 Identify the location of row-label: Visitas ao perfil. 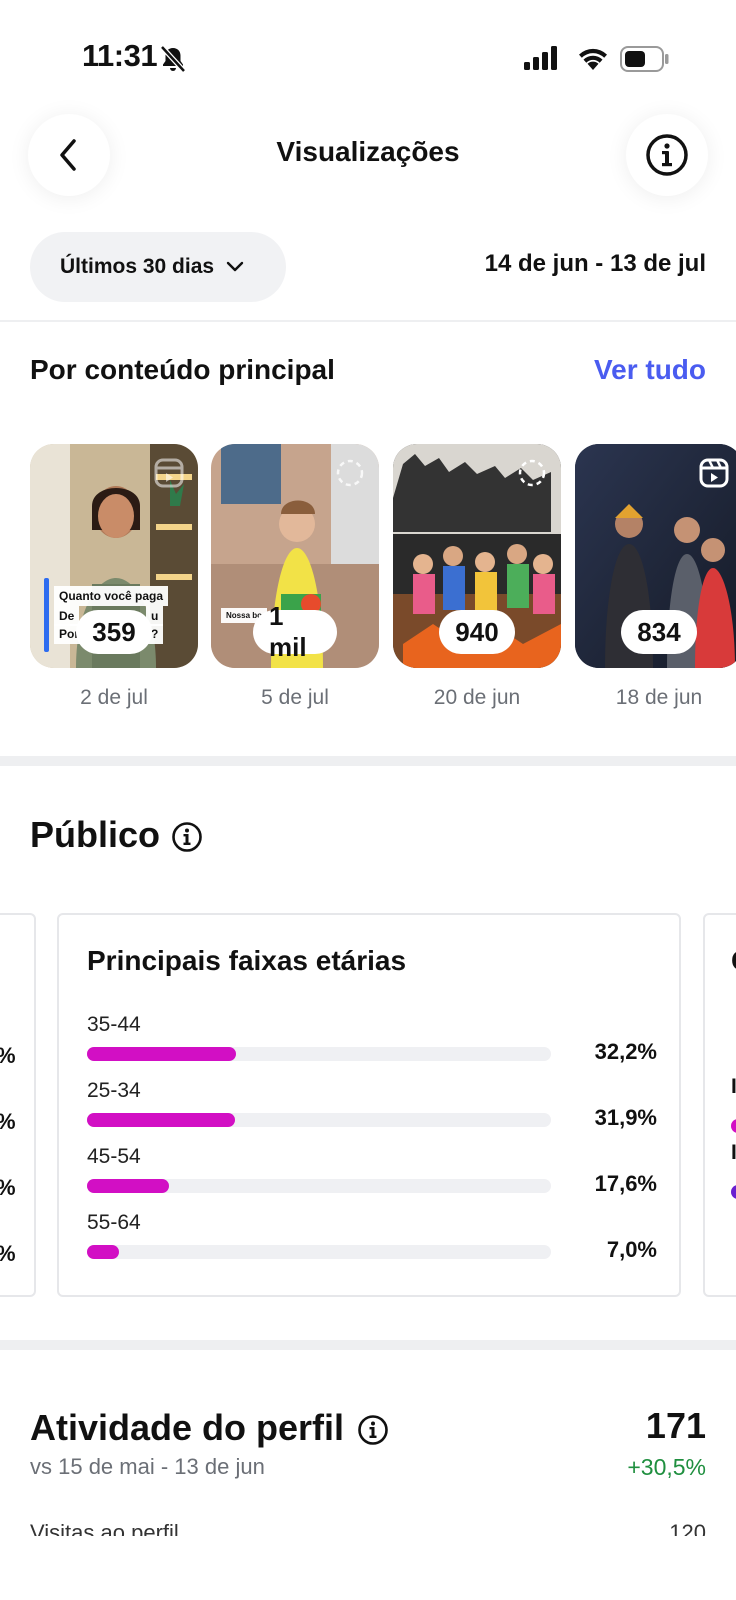
(104, 1528).